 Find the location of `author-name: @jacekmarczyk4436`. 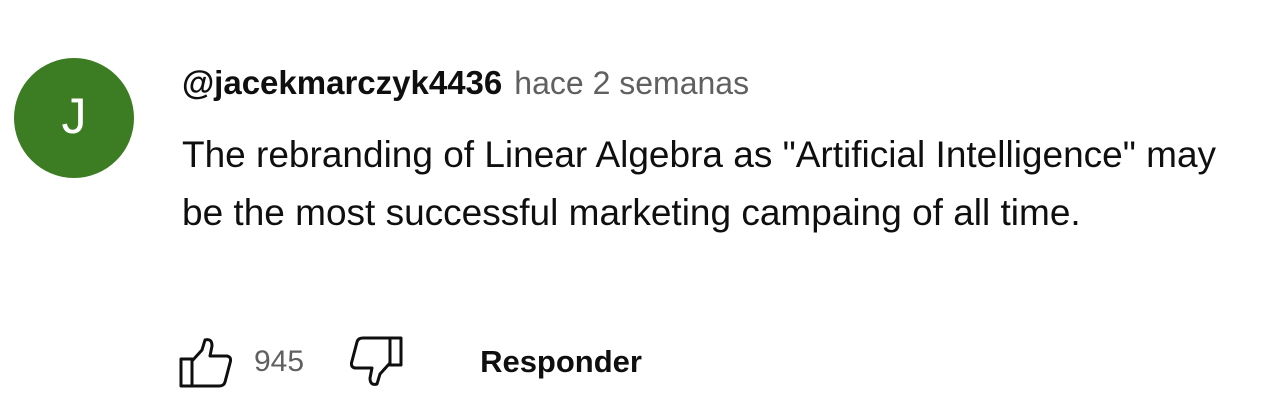

author-name: @jacekmarczyk4436 is located at coordinates (342, 83).